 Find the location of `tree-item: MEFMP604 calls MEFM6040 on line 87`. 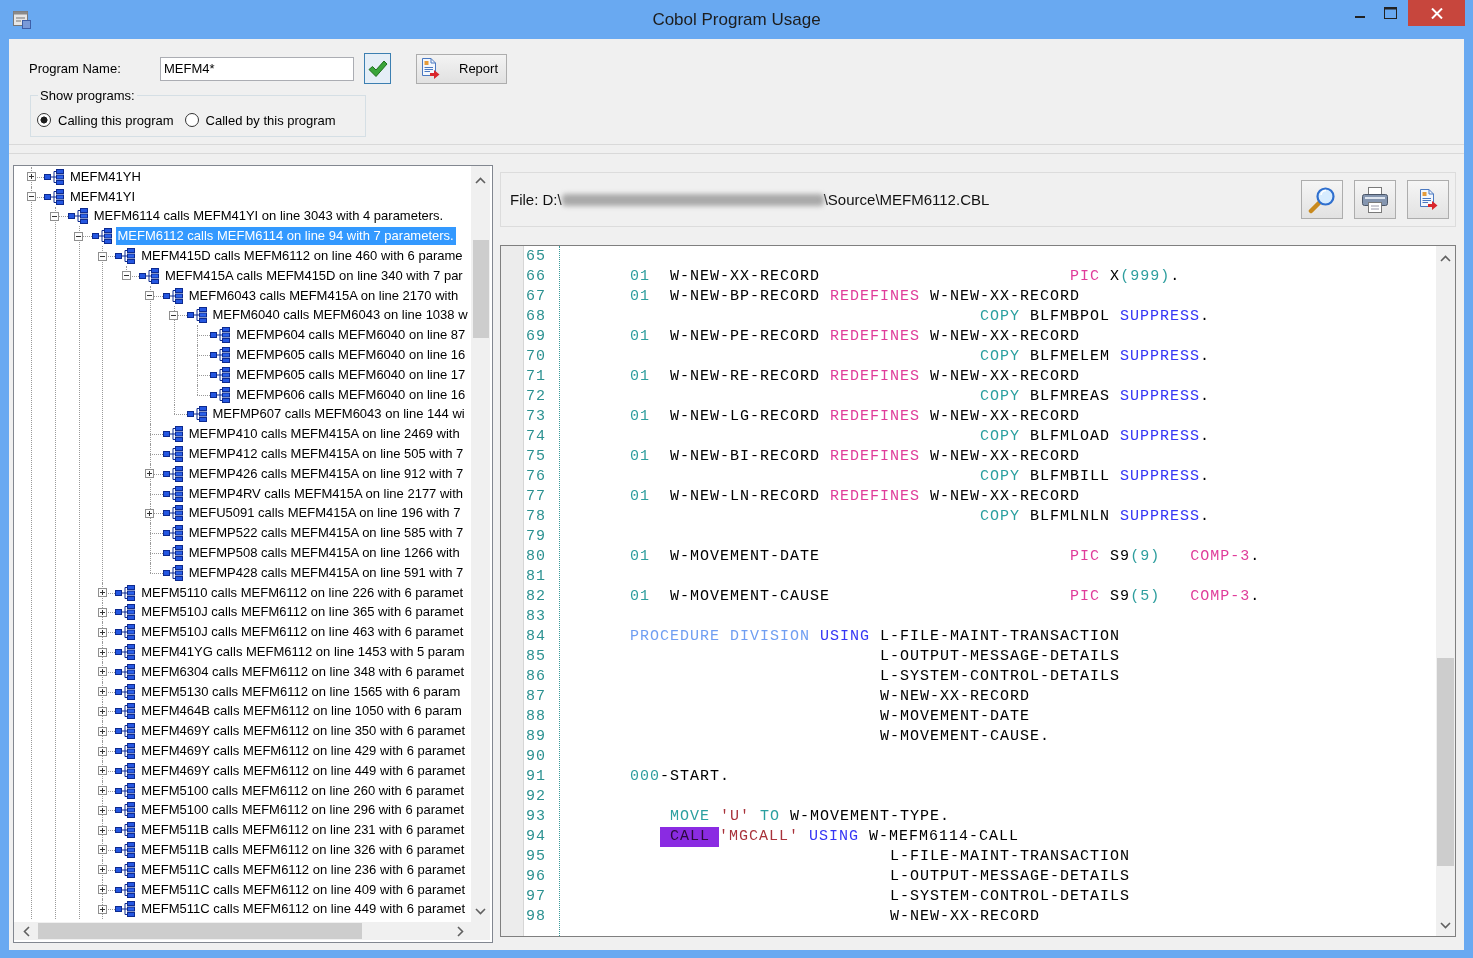

tree-item: MEFMP604 calls MEFM6040 on line 87 is located at coordinates (351, 335).